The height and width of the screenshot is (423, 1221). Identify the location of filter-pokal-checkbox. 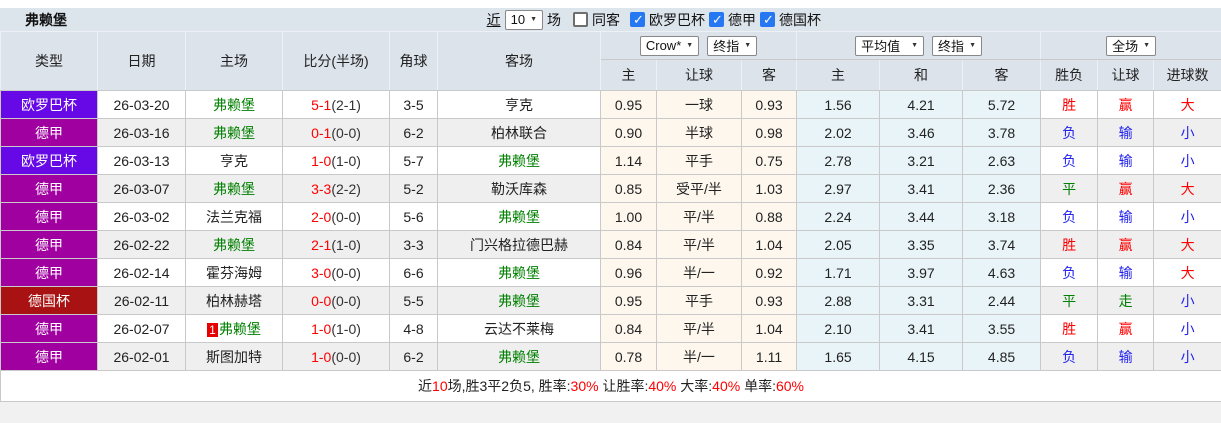
(767, 20).